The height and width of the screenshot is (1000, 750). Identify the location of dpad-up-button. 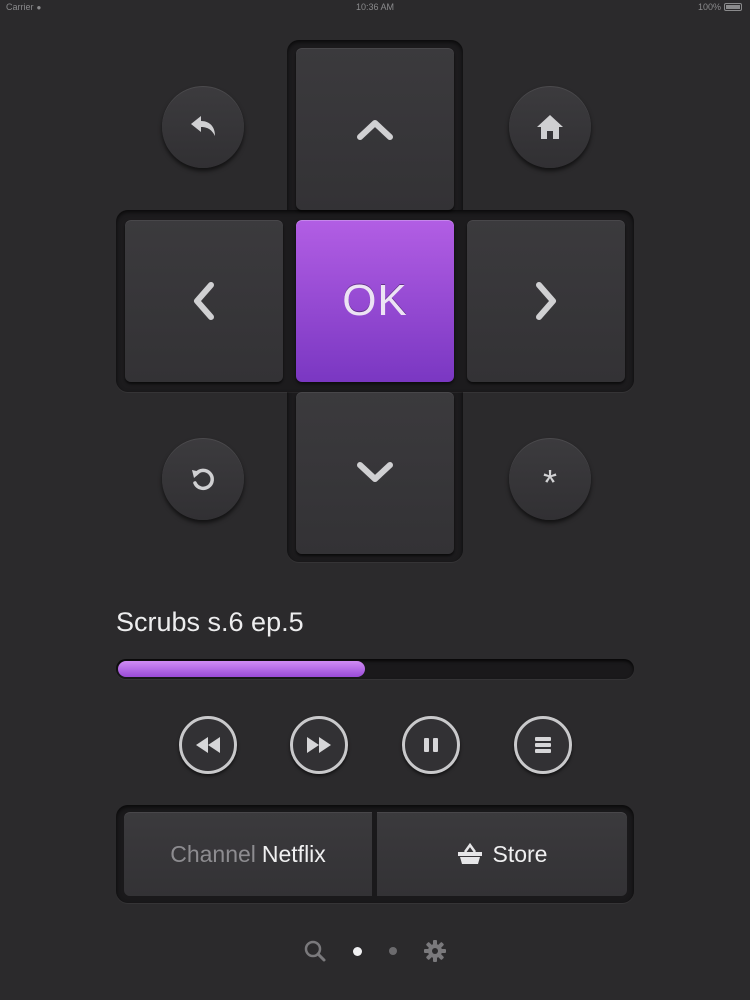
(375, 129).